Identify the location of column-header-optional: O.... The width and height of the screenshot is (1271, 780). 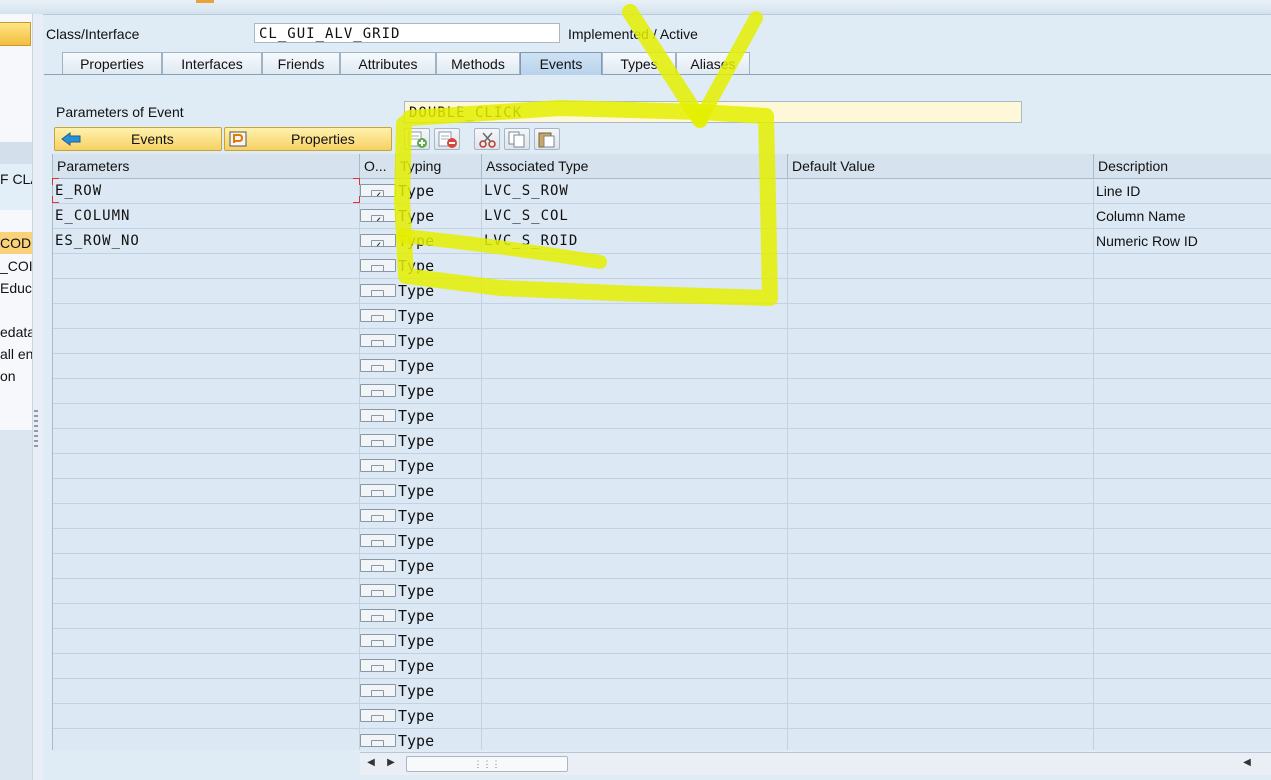
(378, 166).